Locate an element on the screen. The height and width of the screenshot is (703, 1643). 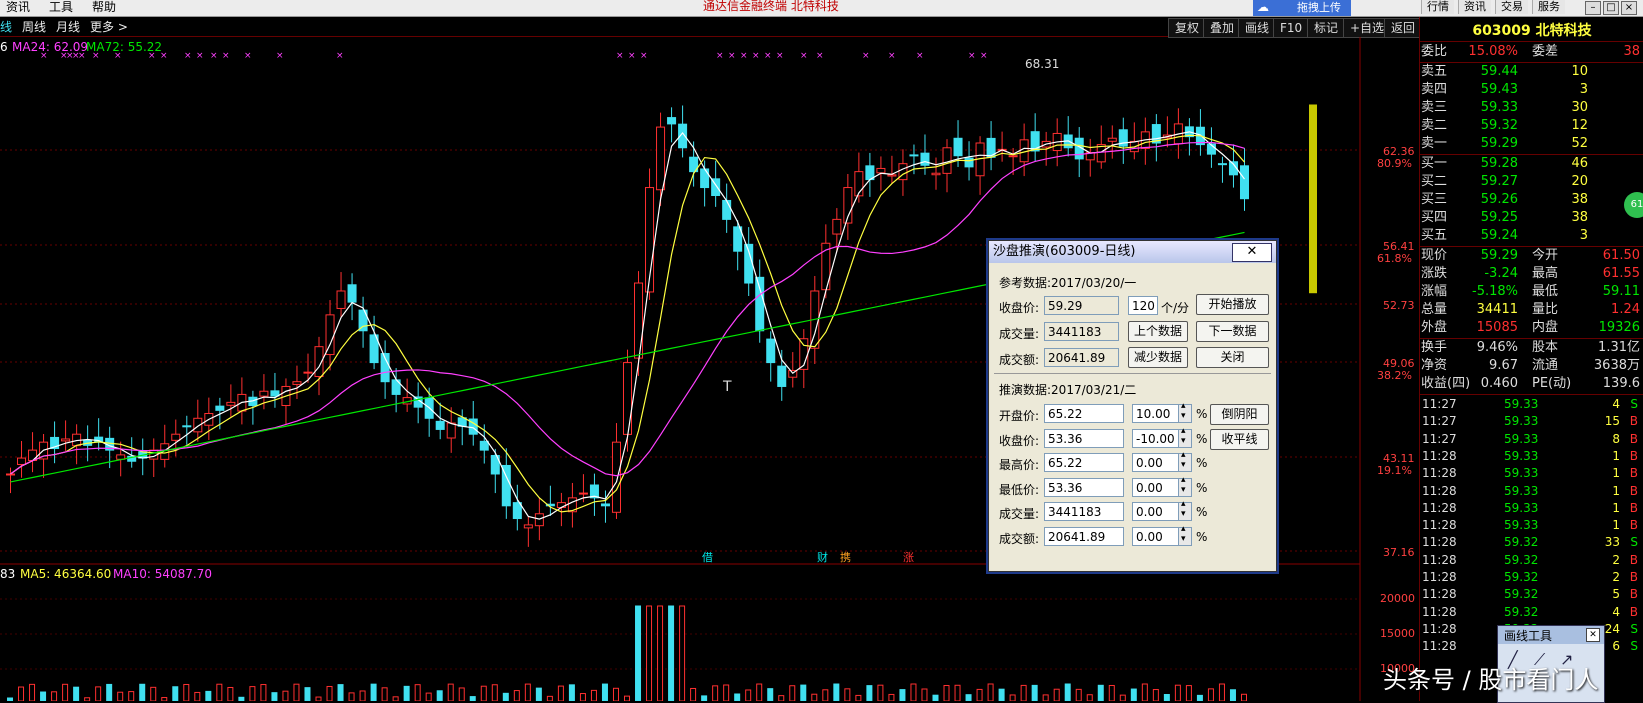
ref-amt-field: 20641.89 is located at coordinates (1081, 357).